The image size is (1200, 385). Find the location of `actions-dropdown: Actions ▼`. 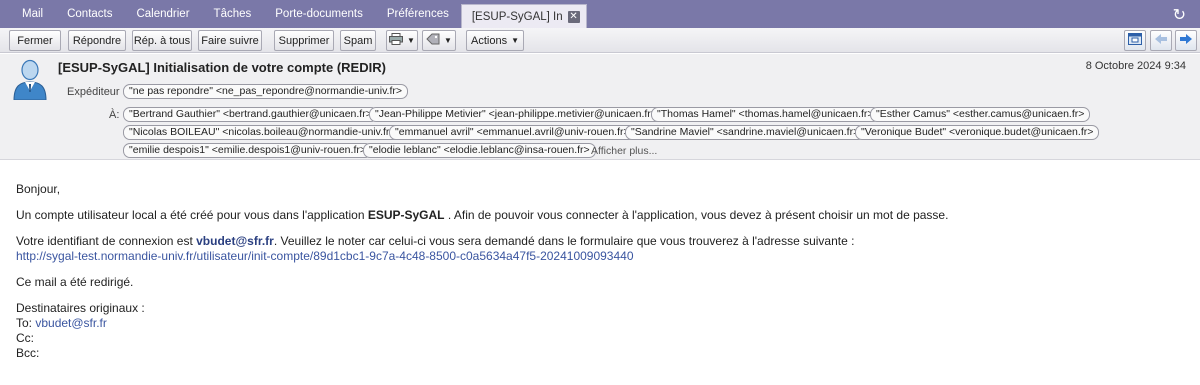

actions-dropdown: Actions ▼ is located at coordinates (495, 40).